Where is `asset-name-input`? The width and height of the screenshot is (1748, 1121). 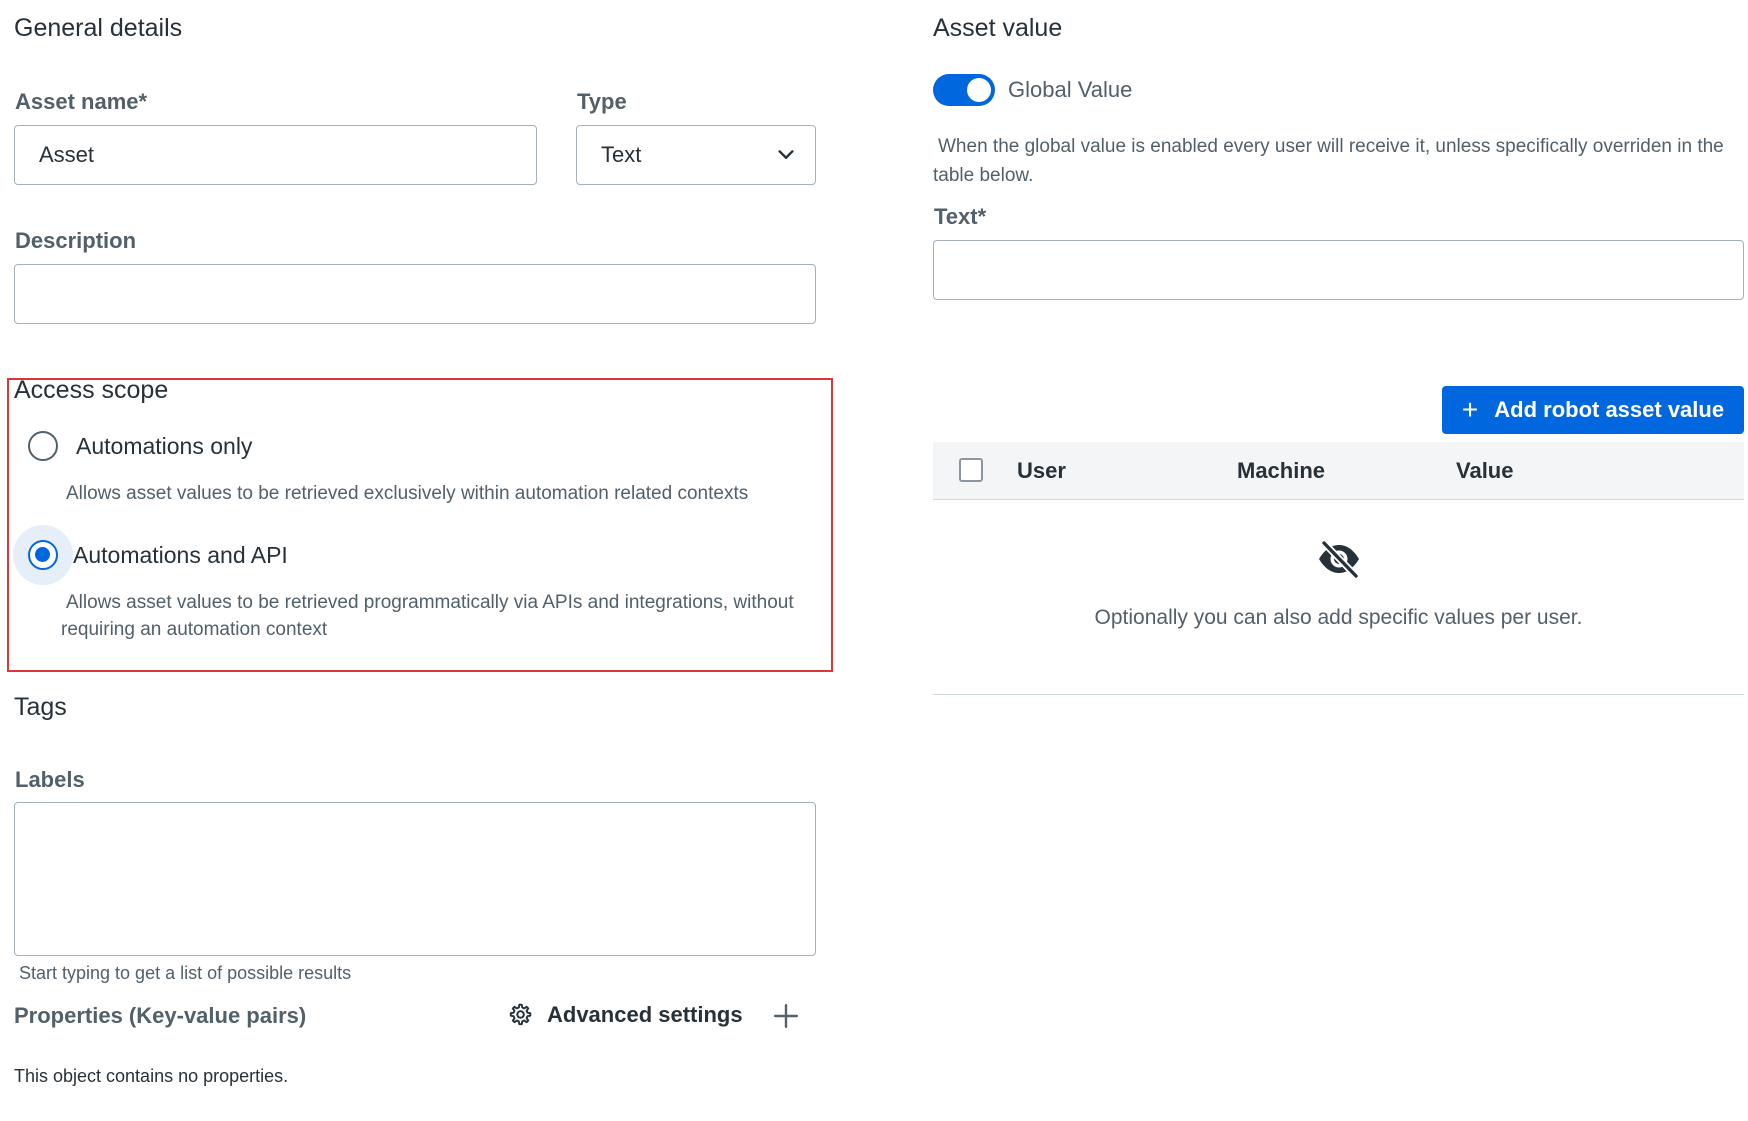
asset-name-input is located at coordinates (275, 155).